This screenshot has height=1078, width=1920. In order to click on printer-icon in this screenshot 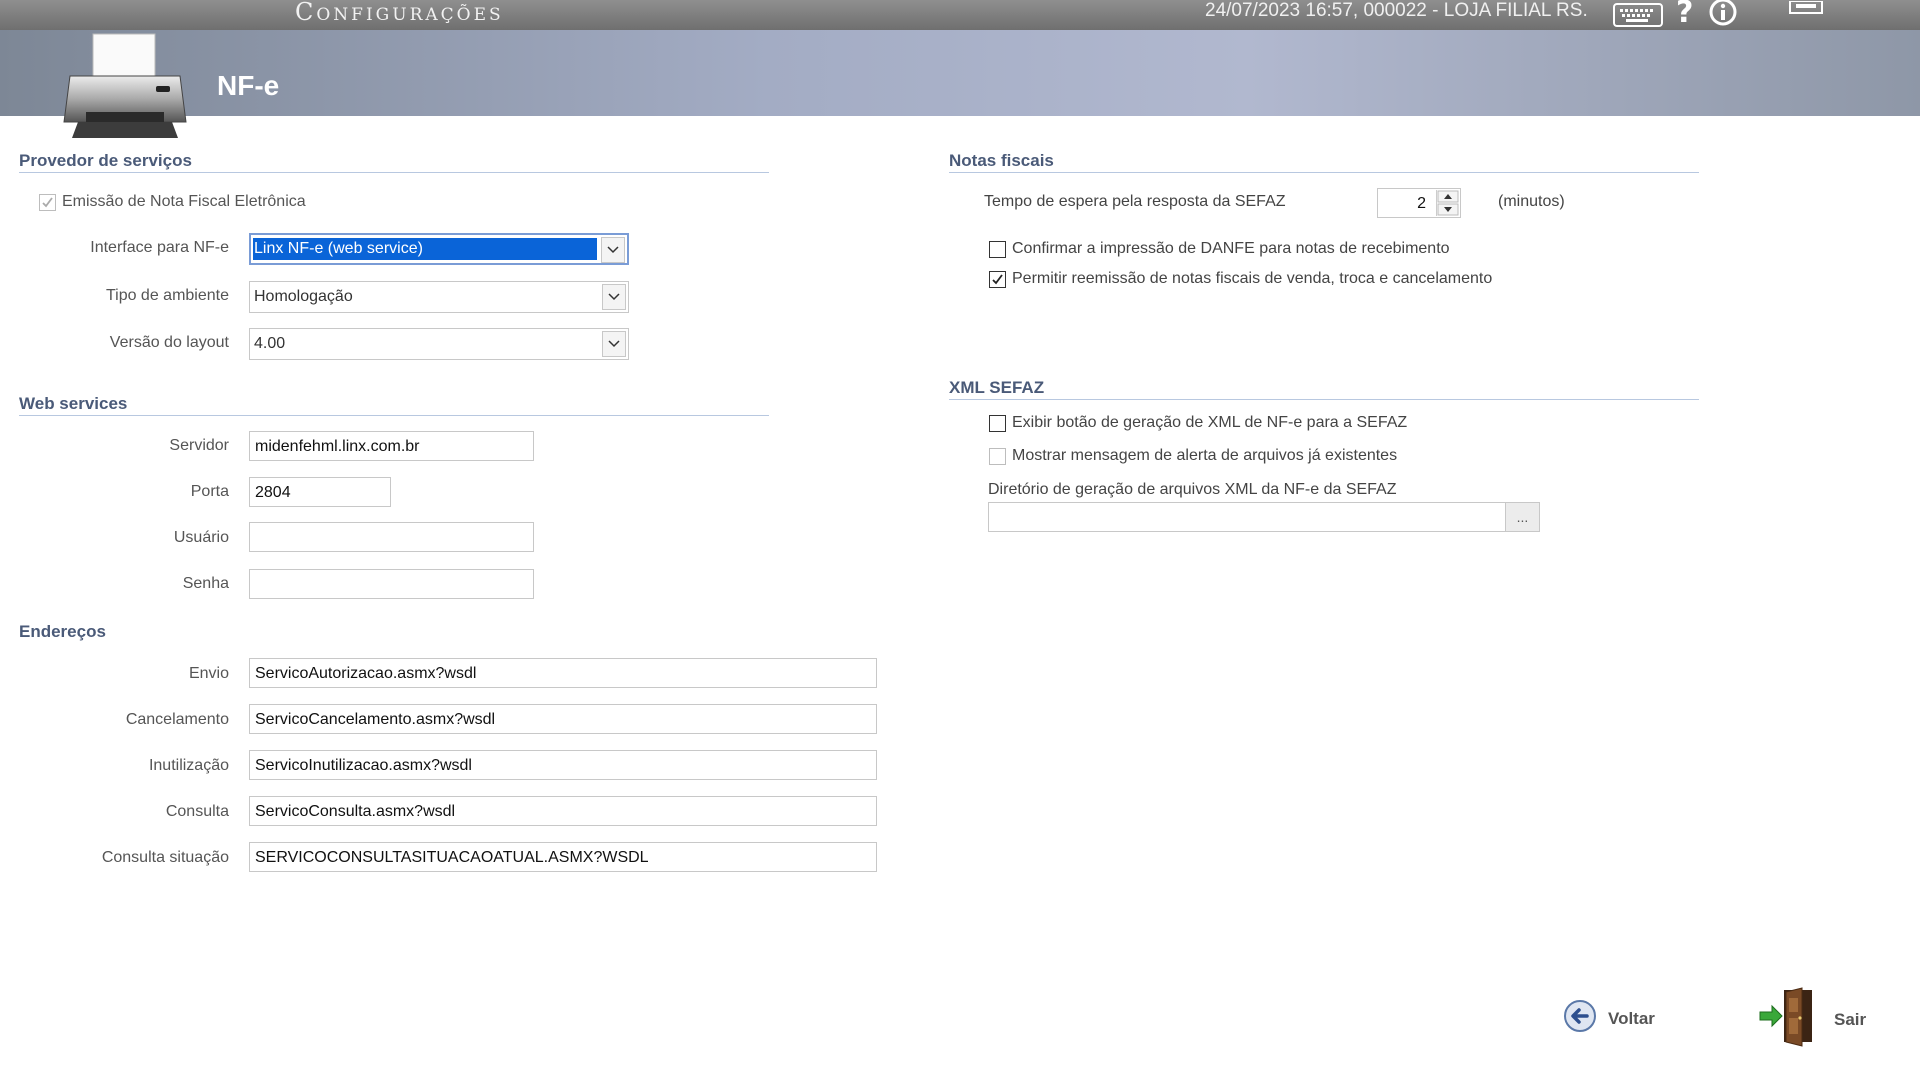, I will do `click(125, 90)`.